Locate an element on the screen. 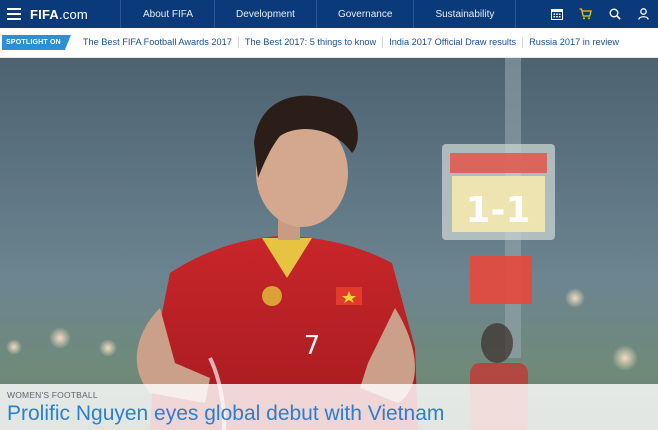  nav-sustainability: Sustainability is located at coordinates (465, 14).